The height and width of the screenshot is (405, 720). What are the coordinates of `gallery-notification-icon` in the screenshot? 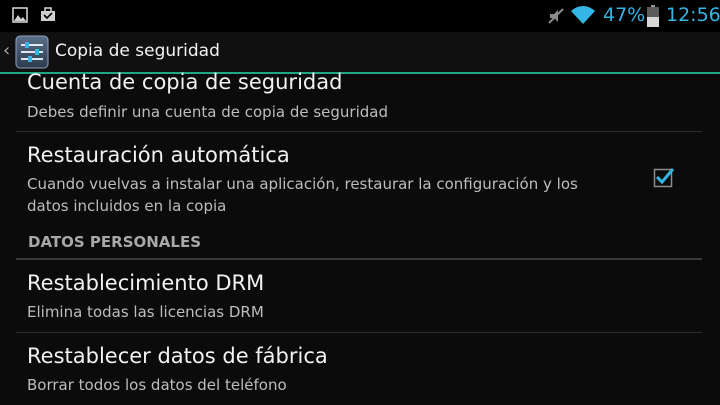 It's located at (20, 15).